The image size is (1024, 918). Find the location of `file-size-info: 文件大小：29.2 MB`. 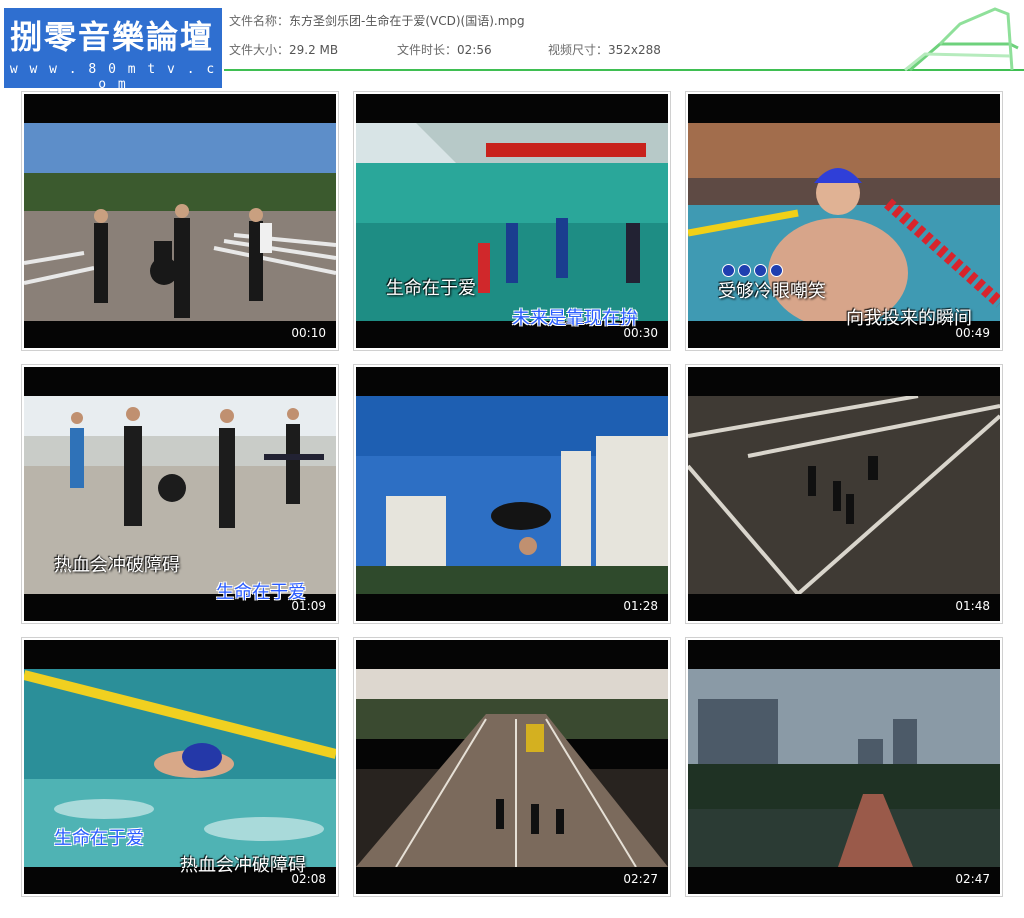

file-size-info: 文件大小：29.2 MB is located at coordinates (283, 49).